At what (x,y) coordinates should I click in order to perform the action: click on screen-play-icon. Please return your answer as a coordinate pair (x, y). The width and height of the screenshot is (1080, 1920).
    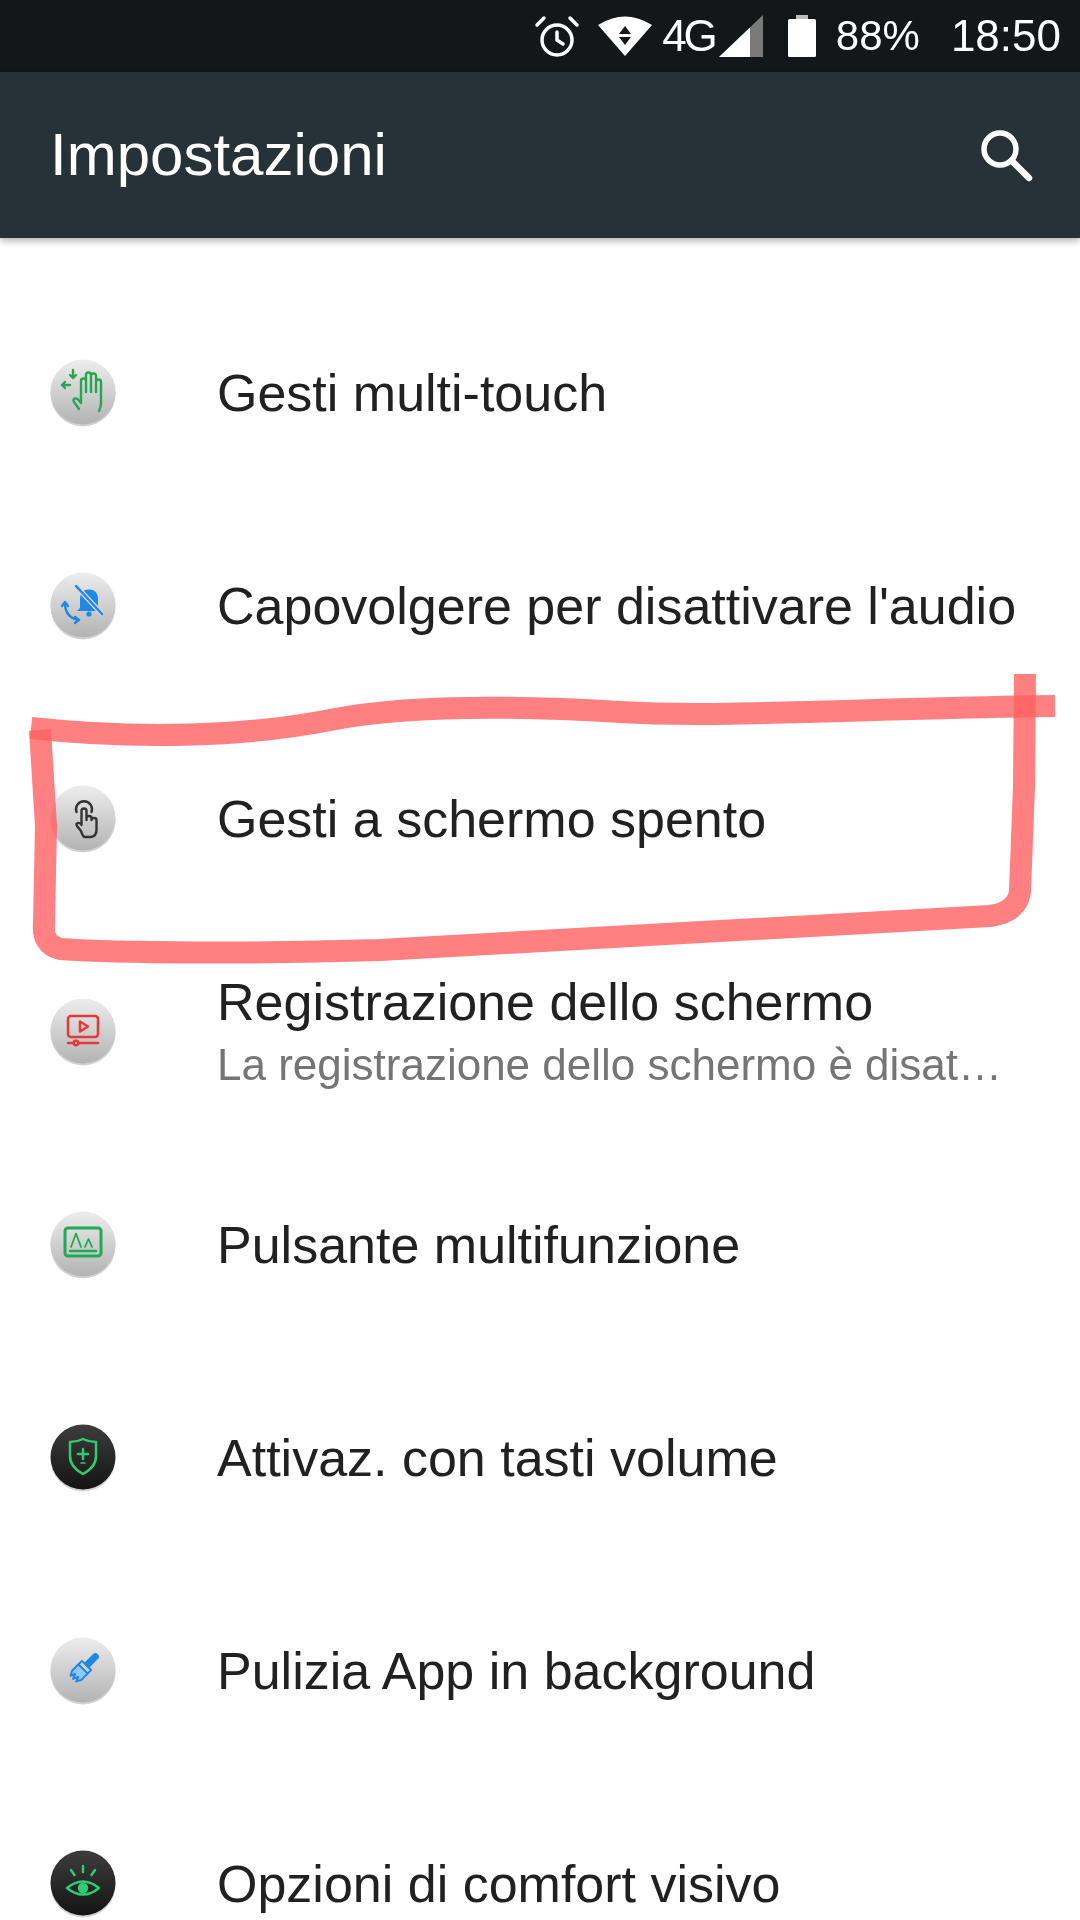
    Looking at the image, I should click on (83, 1031).